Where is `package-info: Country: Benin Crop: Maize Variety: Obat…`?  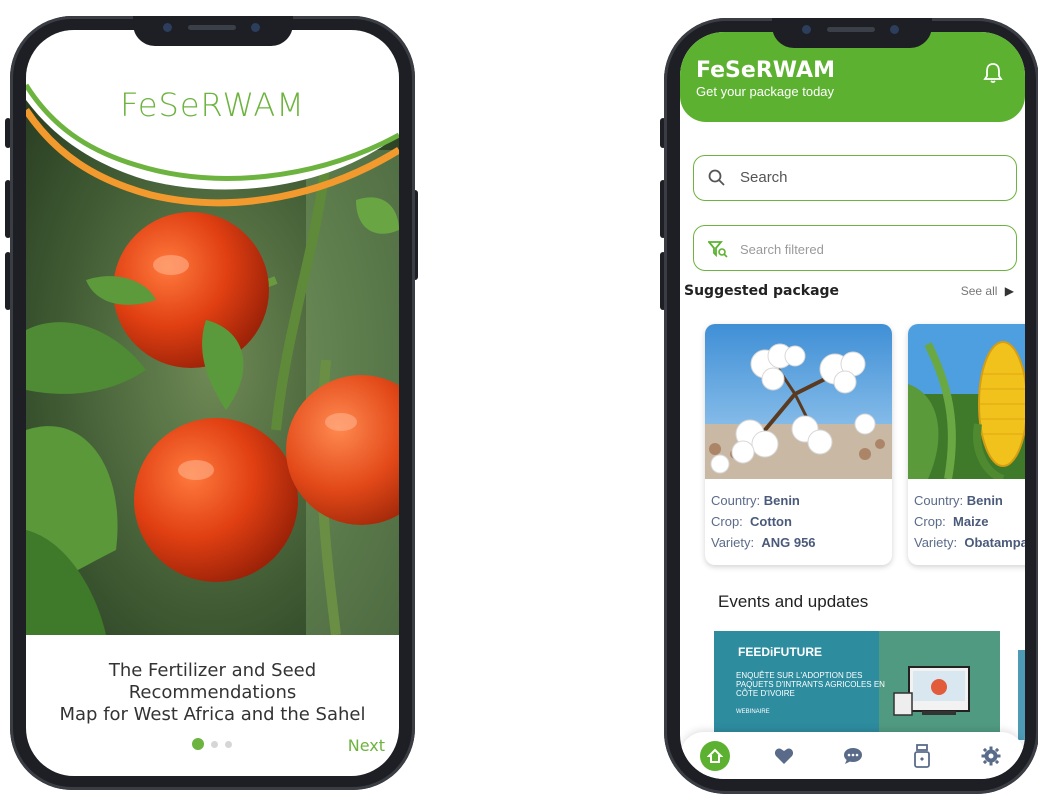
package-info: Country: Benin Crop: Maize Variety: Obat… is located at coordinates (966, 521).